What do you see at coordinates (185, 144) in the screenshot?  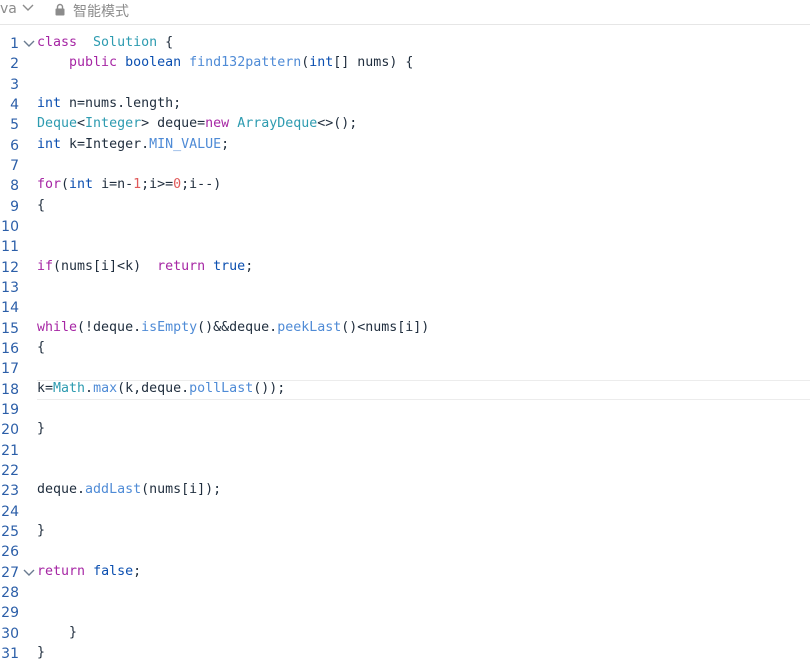 I see `code-token: MIN_VALUE` at bounding box center [185, 144].